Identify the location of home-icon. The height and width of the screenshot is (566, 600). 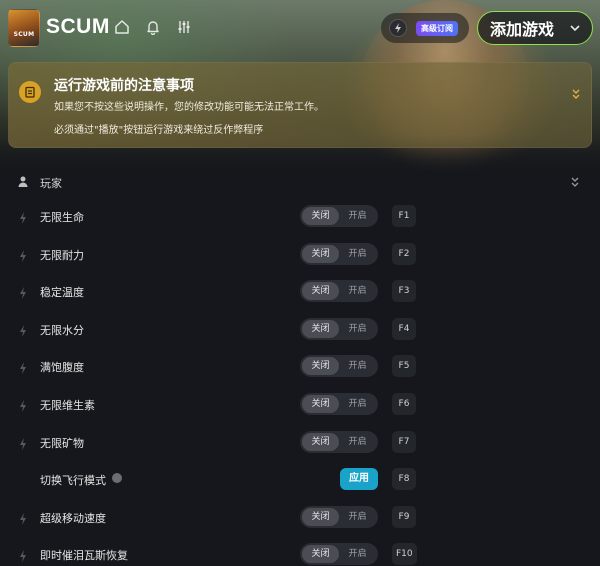
(122, 27).